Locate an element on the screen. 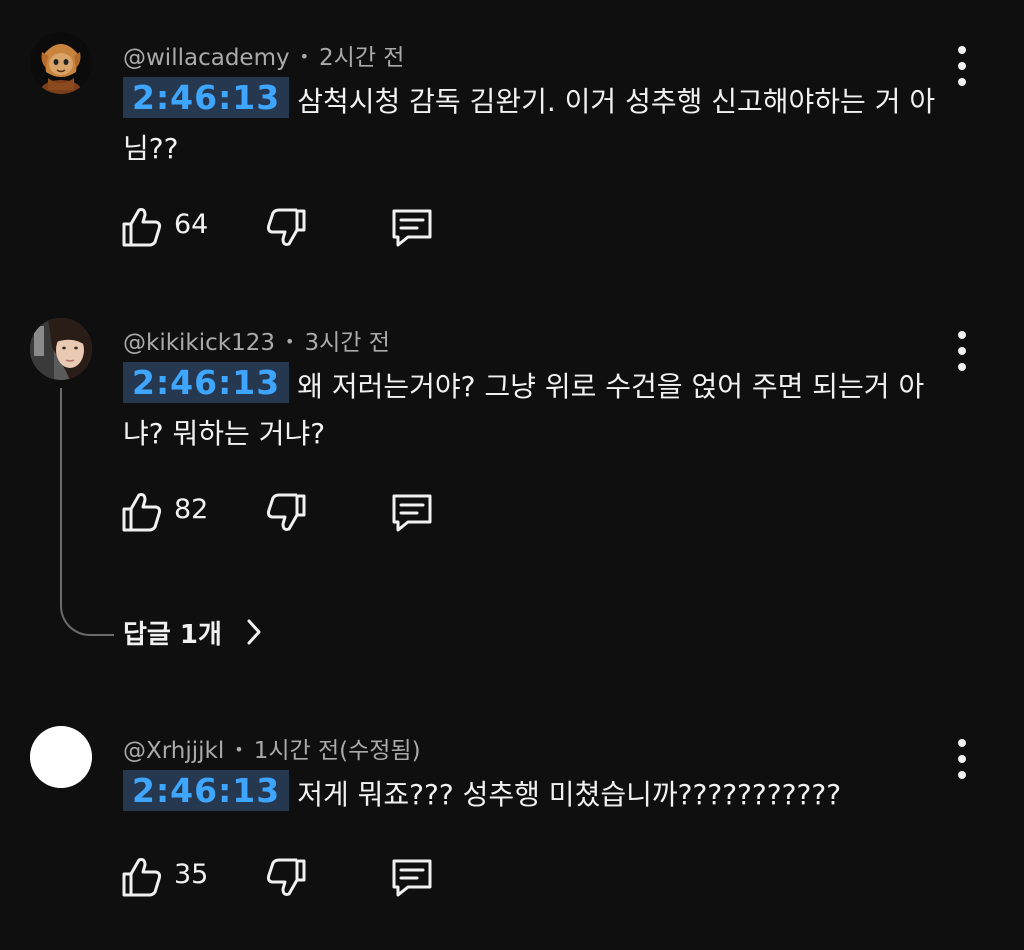 This screenshot has width=1024, height=950. comment-actions: 64 is located at coordinates (290, 227).